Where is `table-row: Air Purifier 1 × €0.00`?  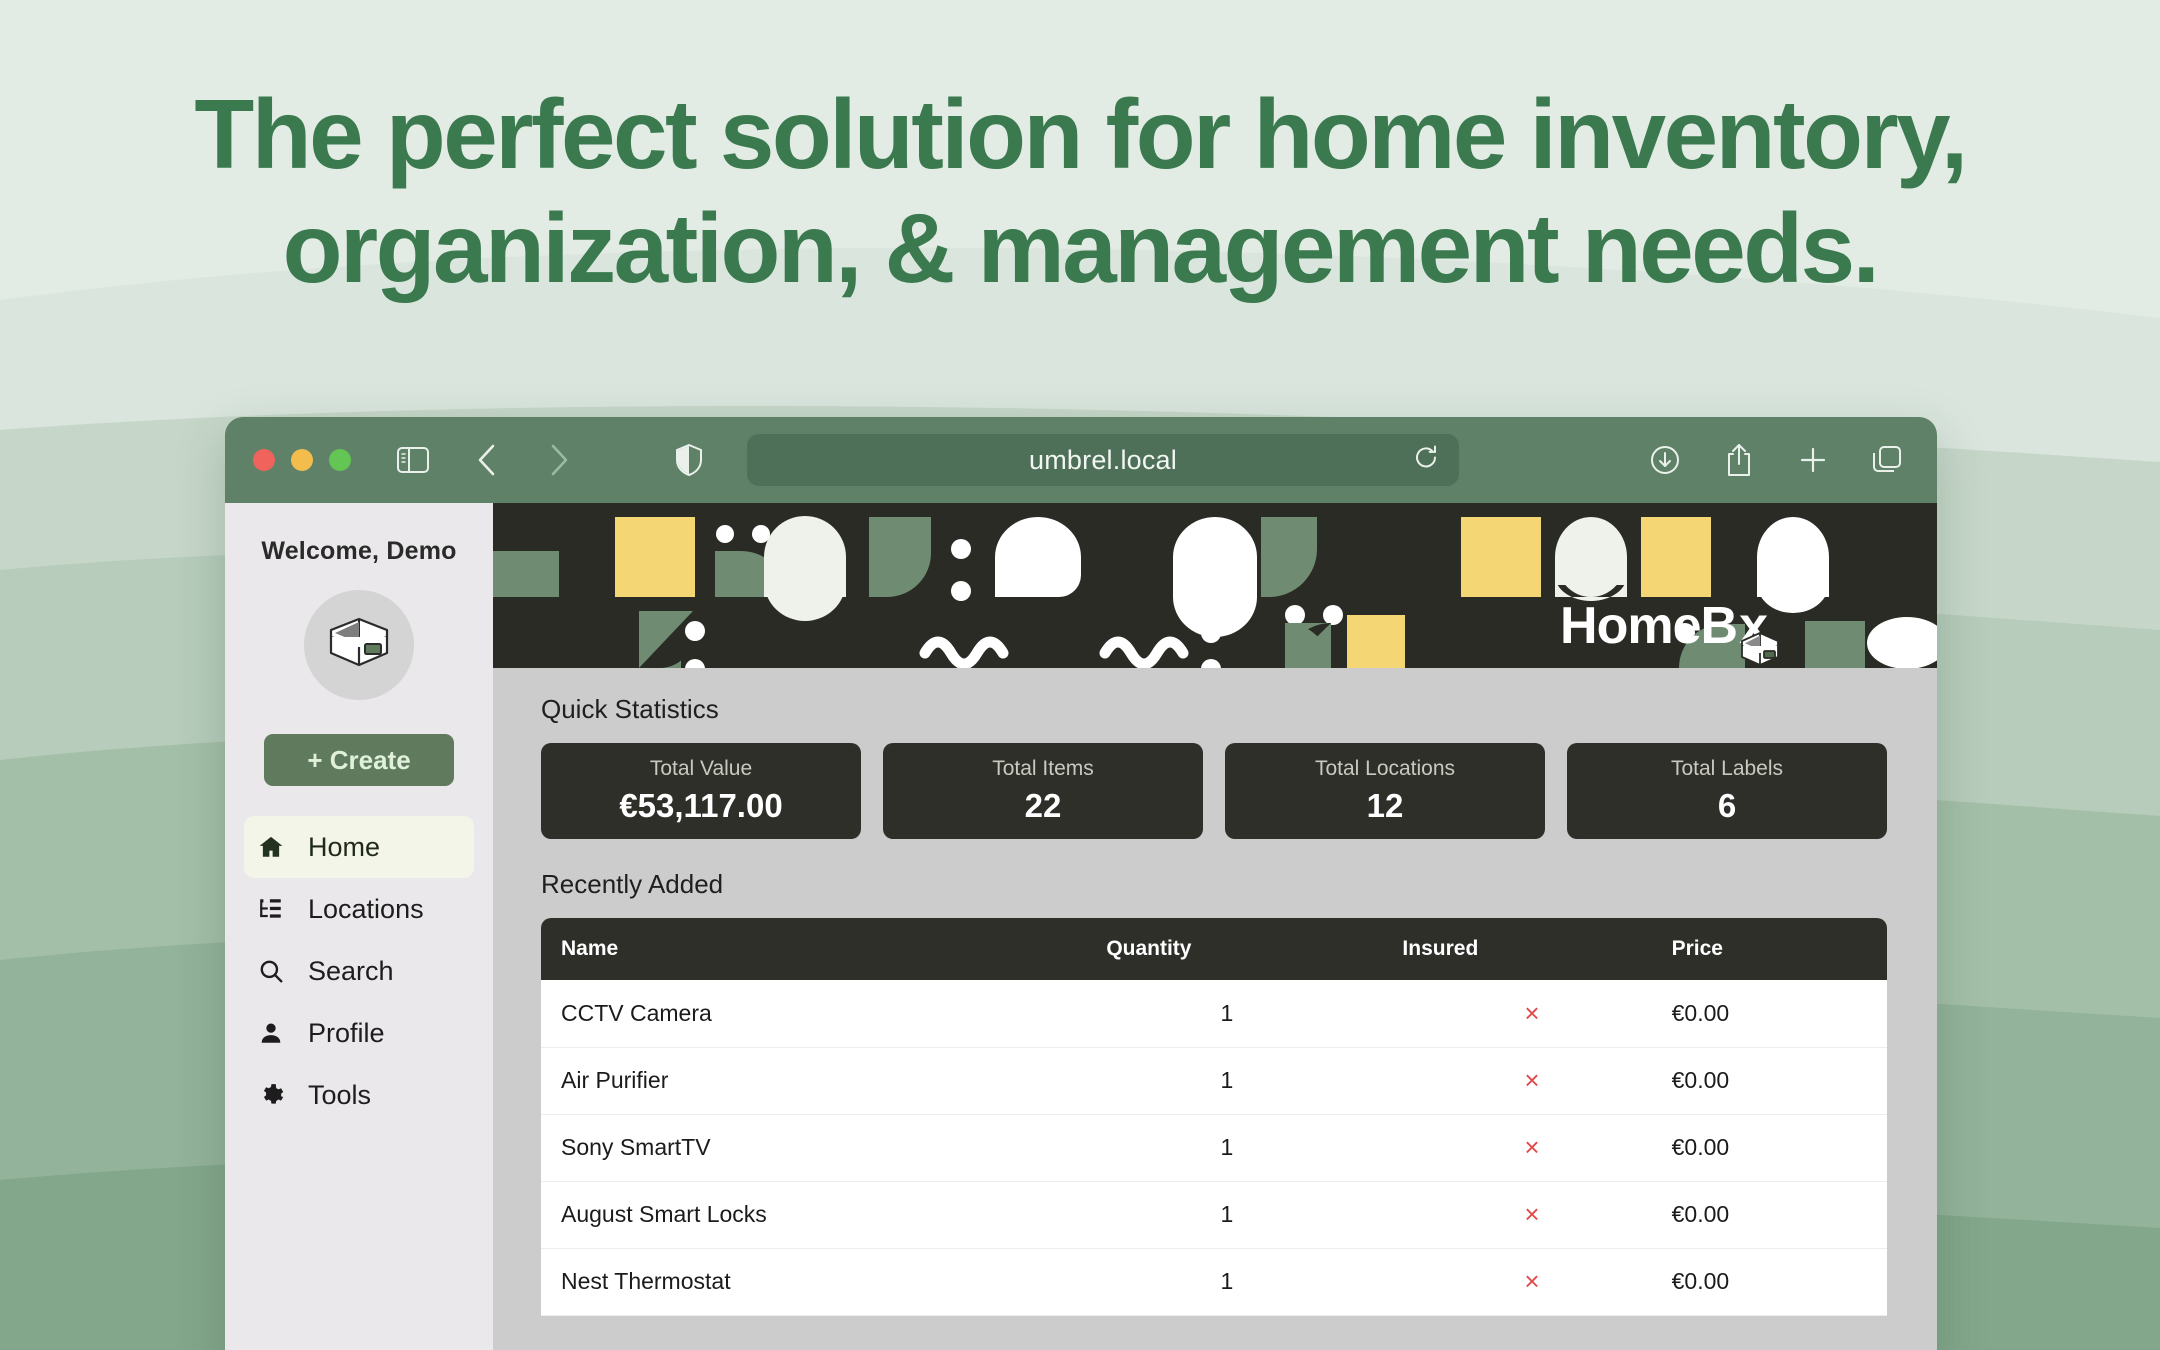
table-row: Air Purifier 1 × €0.00 is located at coordinates (1214, 1080).